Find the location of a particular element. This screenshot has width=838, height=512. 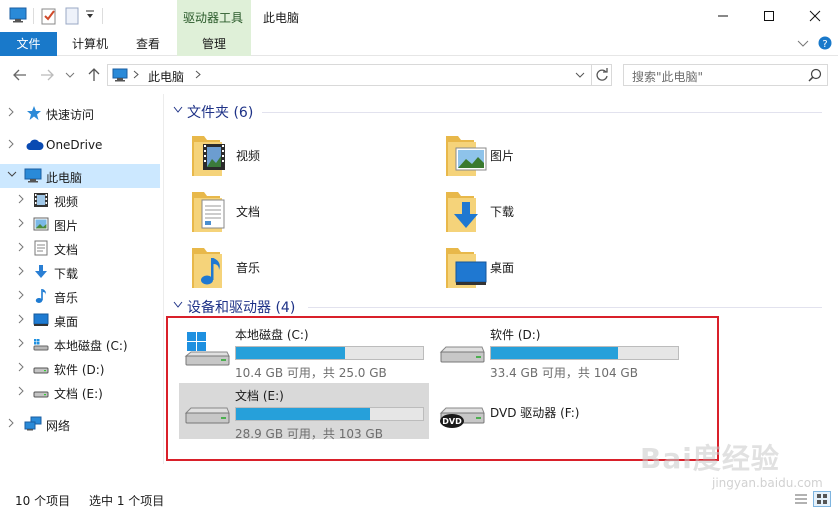

download-icon is located at coordinates (41, 272).